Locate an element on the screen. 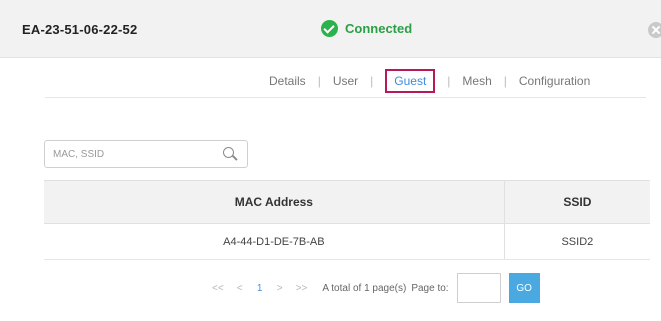 Image resolution: width=661 pixels, height=321 pixels. page-total-text: A total of 1 page(s) is located at coordinates (364, 288).